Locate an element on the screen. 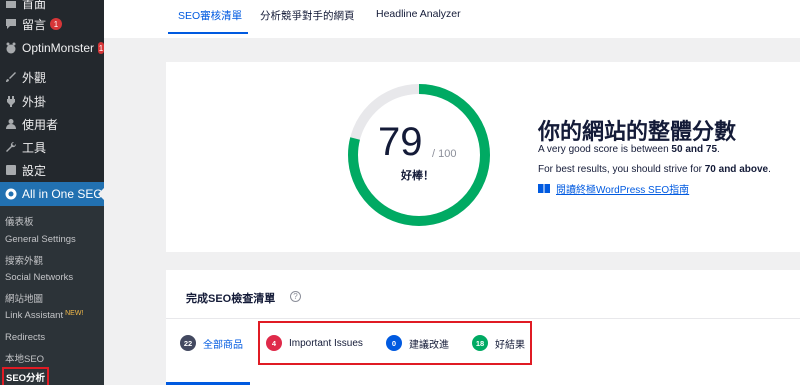 This screenshot has height=385, width=800. sidebar-item-label: 首面 is located at coordinates (34, 5).